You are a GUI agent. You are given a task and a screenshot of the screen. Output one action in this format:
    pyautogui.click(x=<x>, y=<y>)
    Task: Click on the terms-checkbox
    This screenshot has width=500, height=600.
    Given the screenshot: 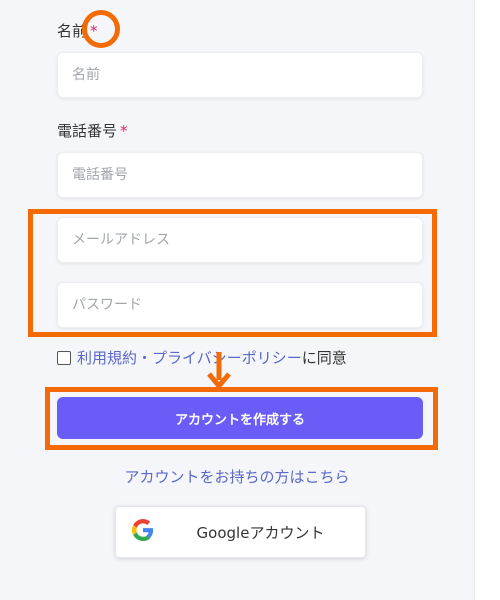 What is the action you would take?
    pyautogui.click(x=64, y=357)
    